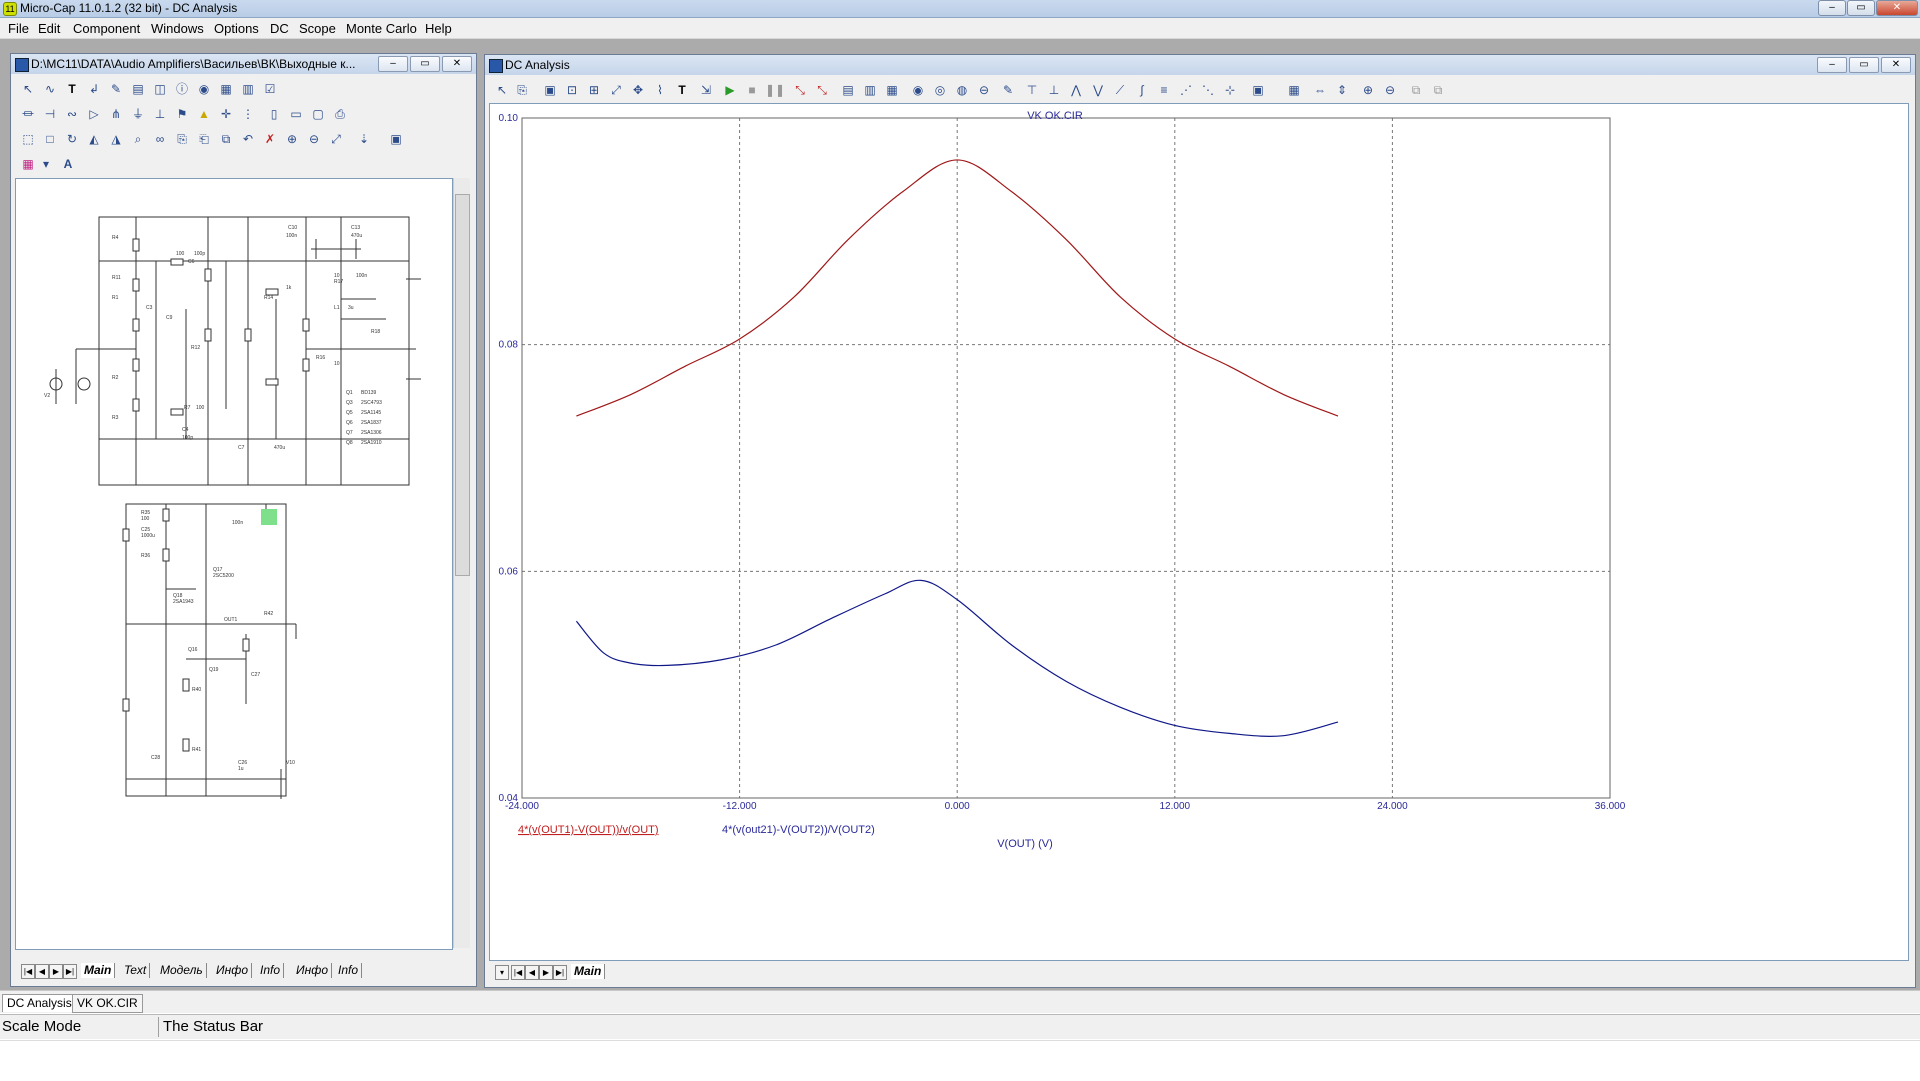 Image resolution: width=1920 pixels, height=1081 pixels. I want to click on color-palette-icon: ▦, so click(28, 164).